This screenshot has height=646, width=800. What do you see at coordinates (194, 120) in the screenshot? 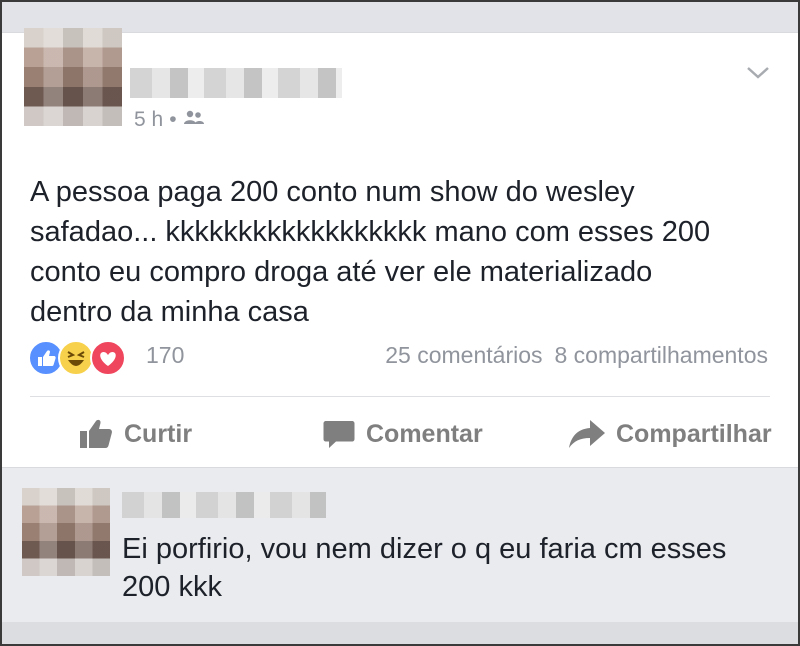
I see `friends-icon` at bounding box center [194, 120].